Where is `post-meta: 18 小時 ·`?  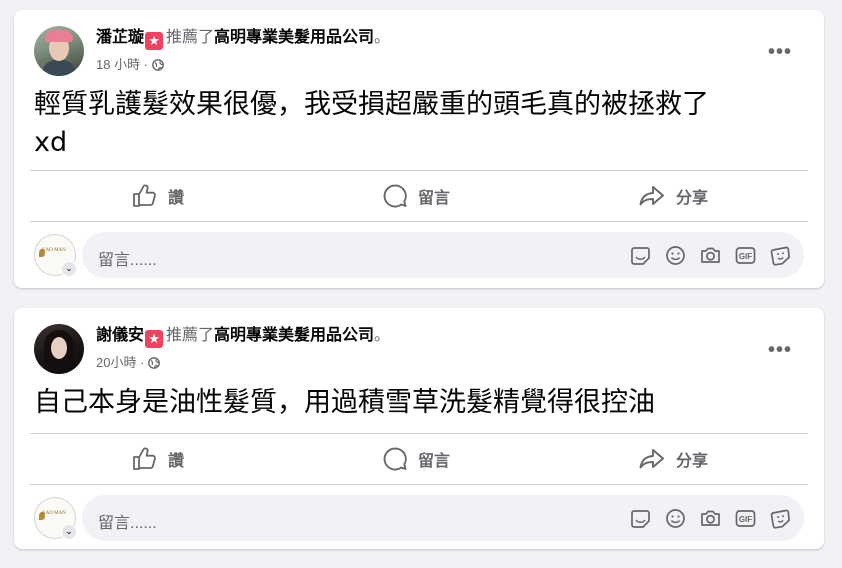 post-meta: 18 小時 · is located at coordinates (130, 63).